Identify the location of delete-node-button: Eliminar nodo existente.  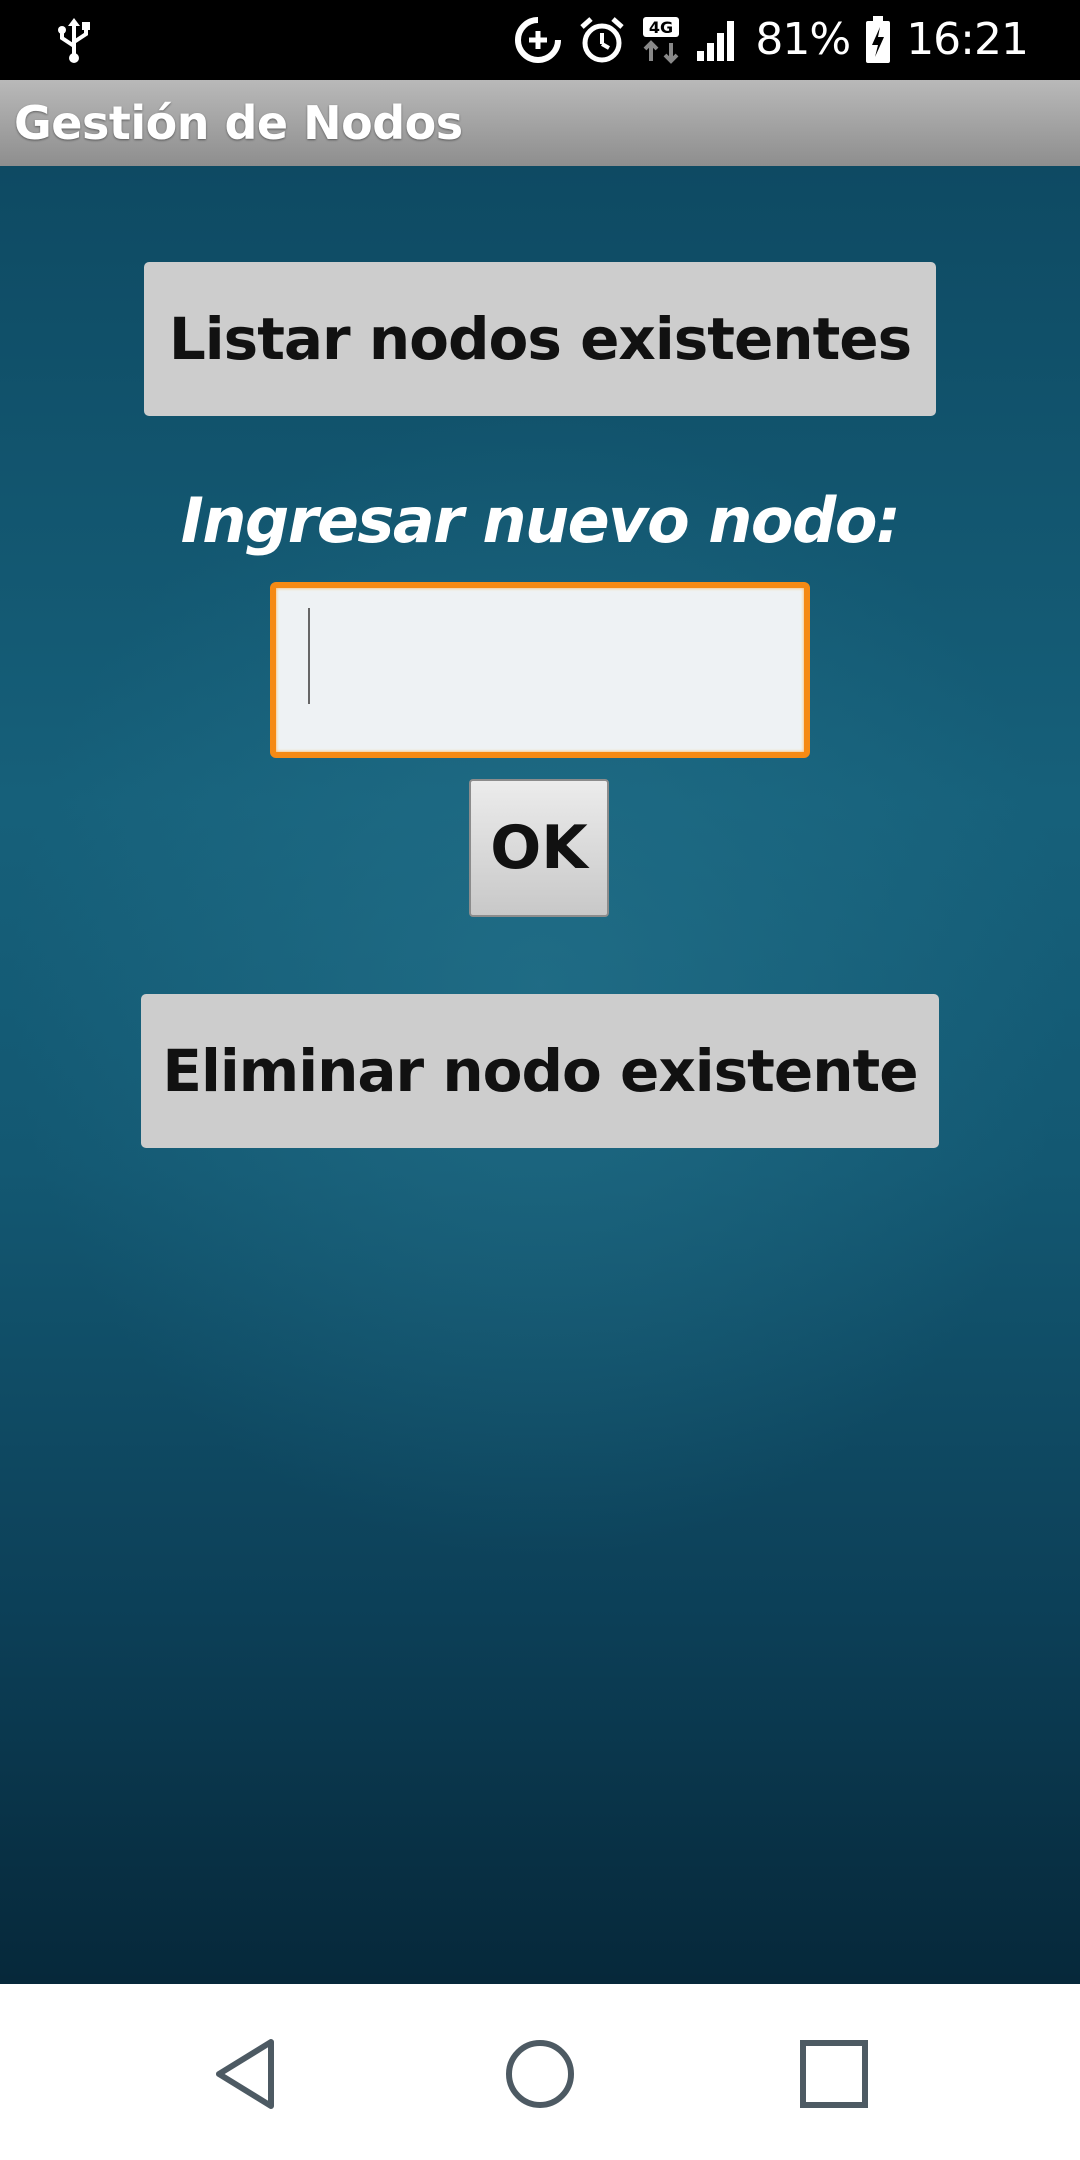
(540, 1071).